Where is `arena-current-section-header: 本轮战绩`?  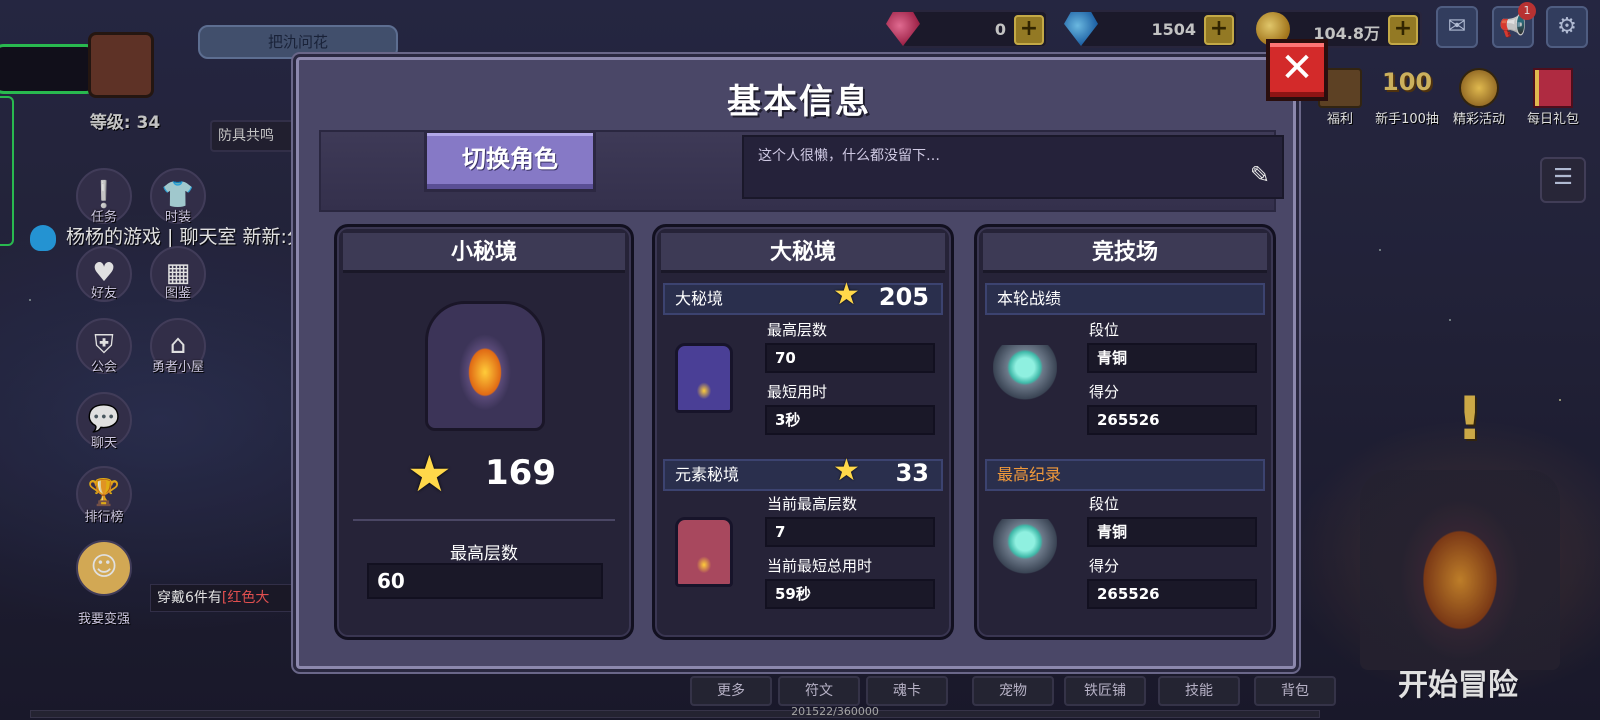
arena-current-section-header: 本轮战绩 is located at coordinates (1125, 299).